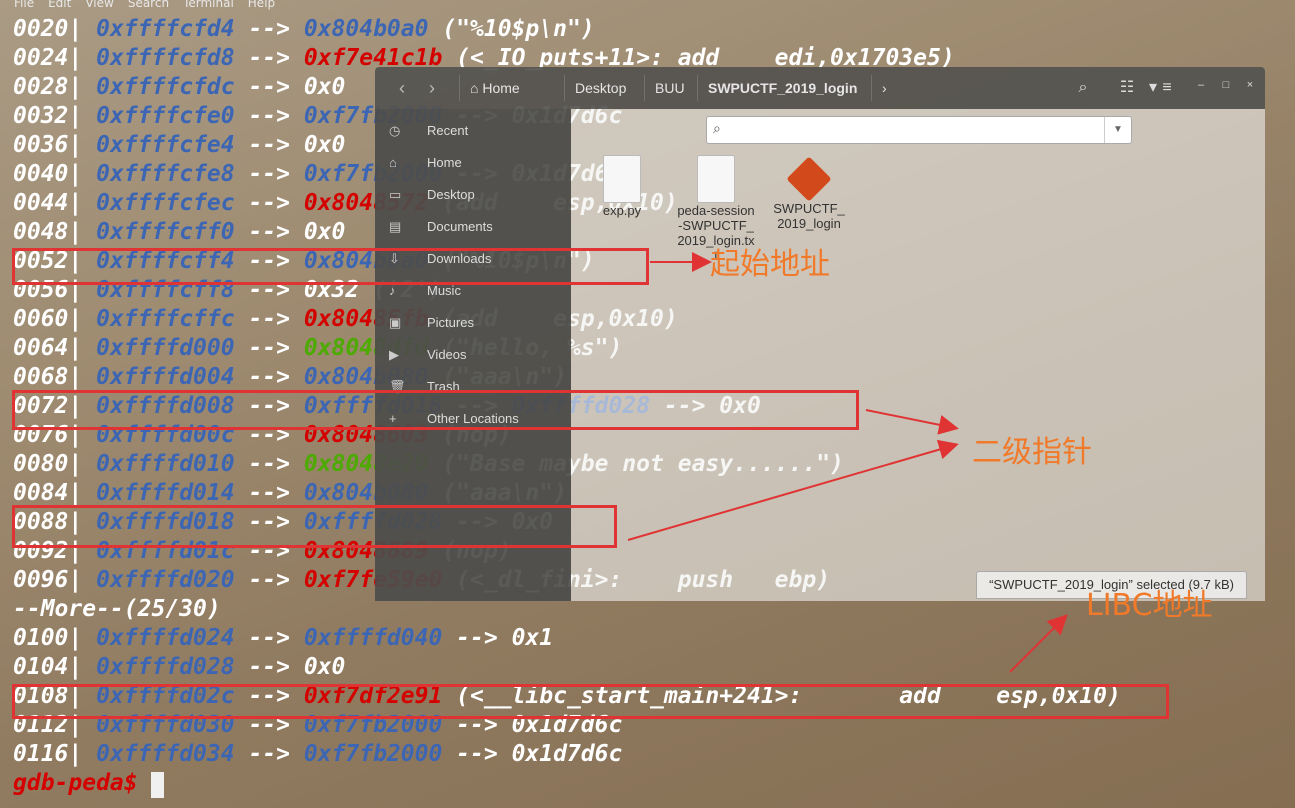 This screenshot has width=1295, height=808. Describe the element at coordinates (1032, 452) in the screenshot. I see `annotation-double-pointer: 二级指针` at that location.